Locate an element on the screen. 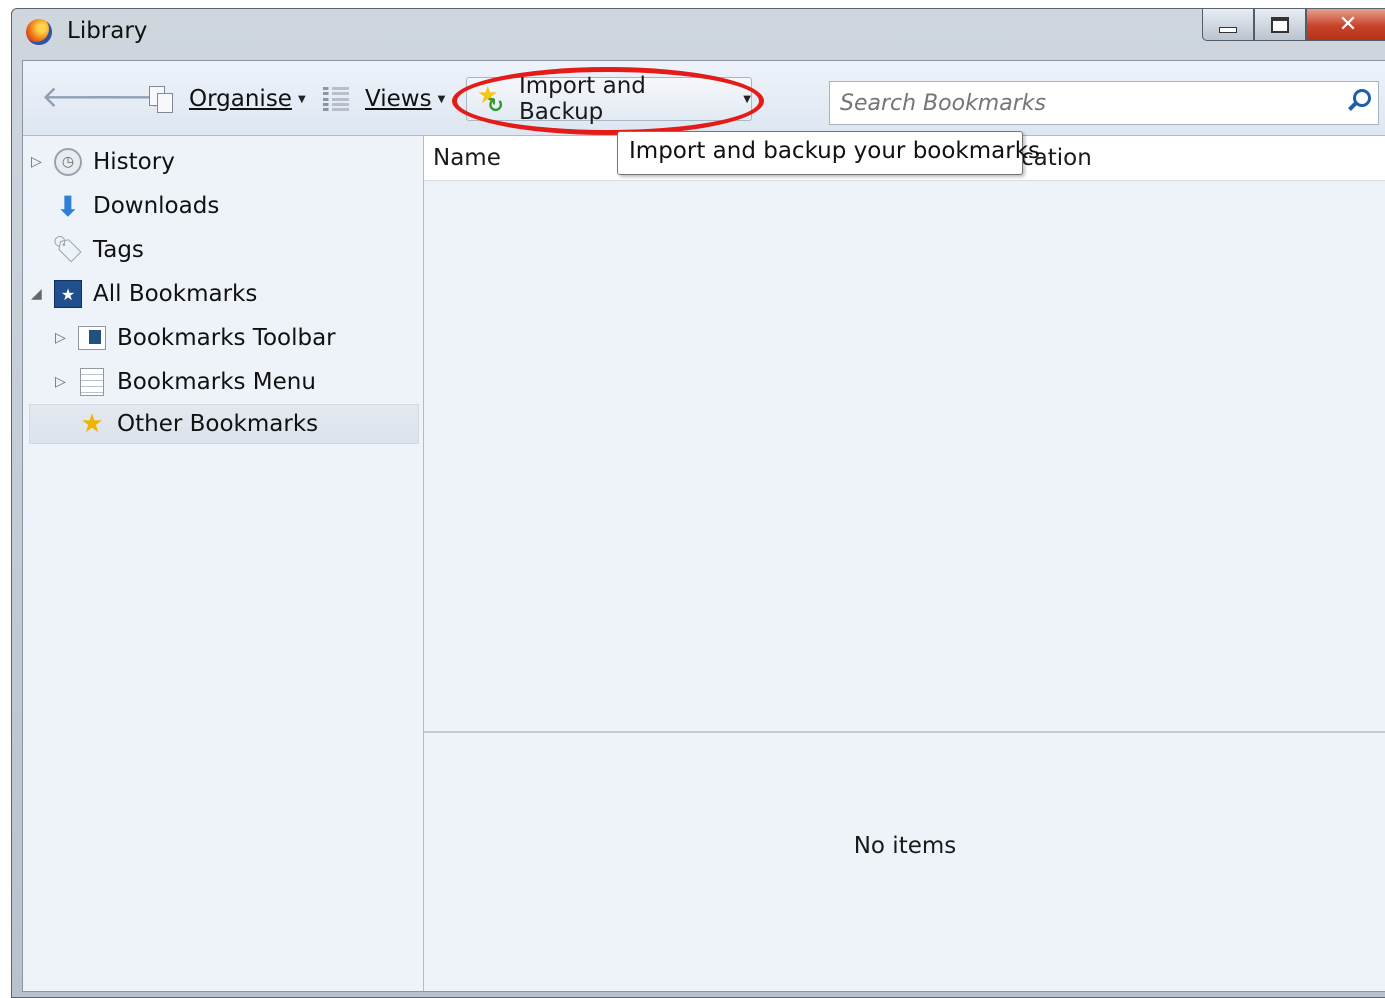 Image resolution: width=1385 pixels, height=998 pixels. back-button: 🡐 is located at coordinates (81, 98).